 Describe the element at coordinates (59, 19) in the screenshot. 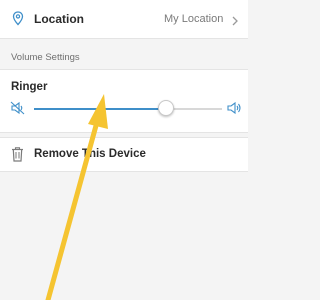

I see `location-label: Location` at that location.